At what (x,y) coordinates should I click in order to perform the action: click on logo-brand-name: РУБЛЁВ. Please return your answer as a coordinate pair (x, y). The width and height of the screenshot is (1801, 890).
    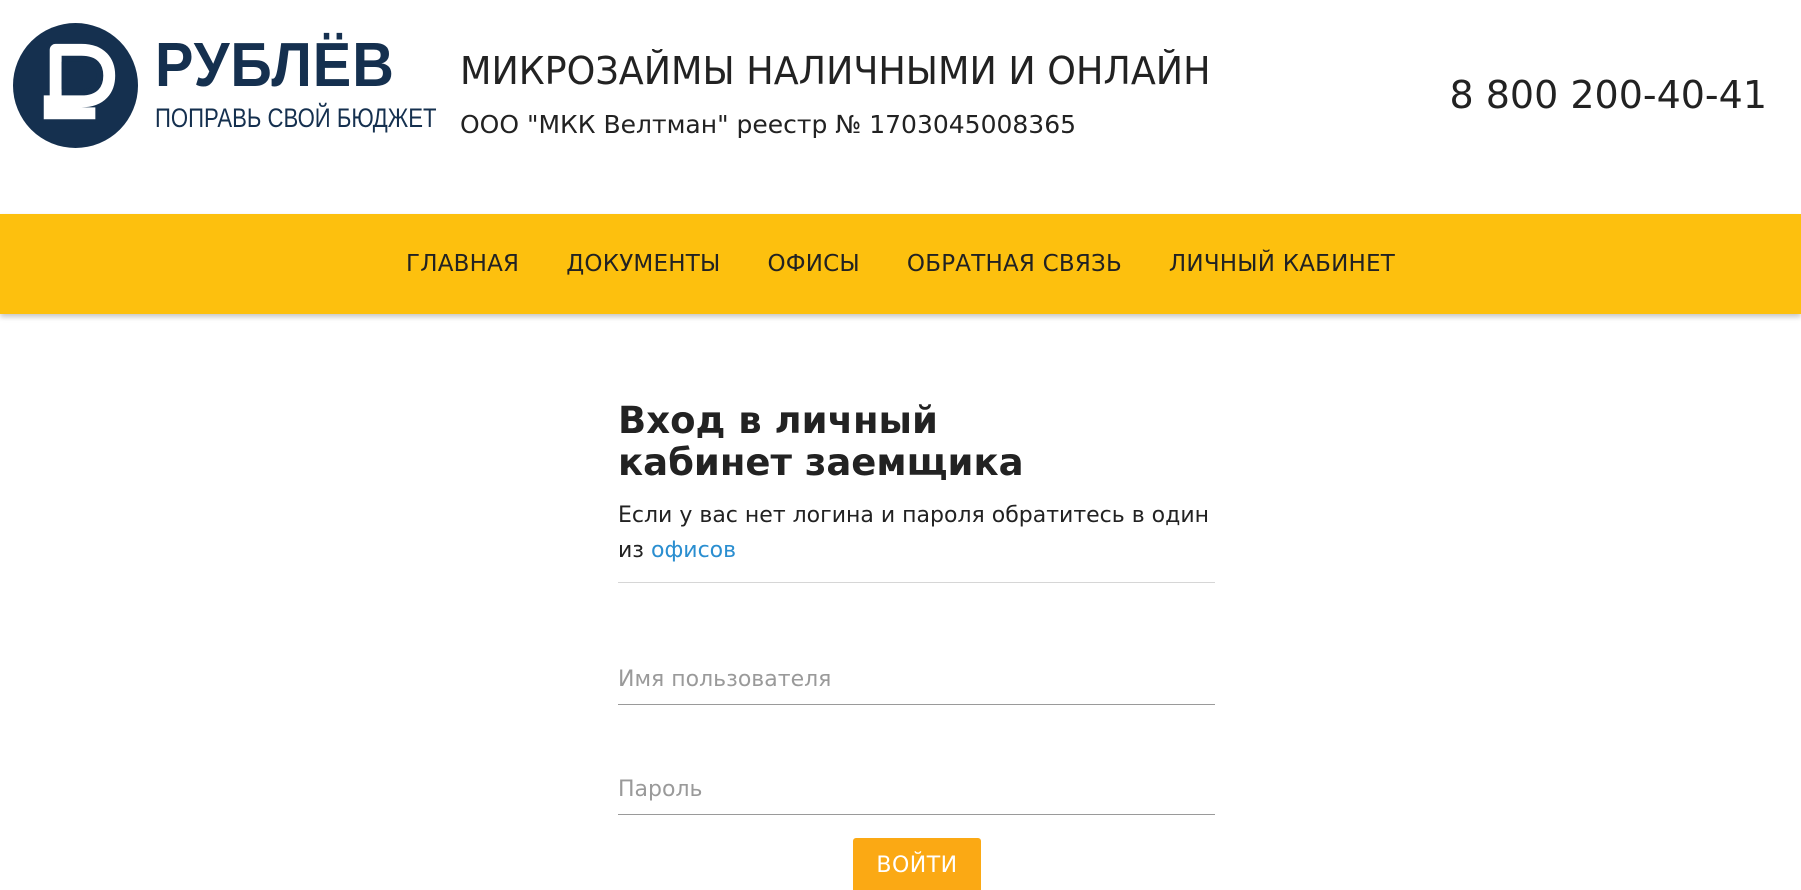
    Looking at the image, I should click on (275, 65).